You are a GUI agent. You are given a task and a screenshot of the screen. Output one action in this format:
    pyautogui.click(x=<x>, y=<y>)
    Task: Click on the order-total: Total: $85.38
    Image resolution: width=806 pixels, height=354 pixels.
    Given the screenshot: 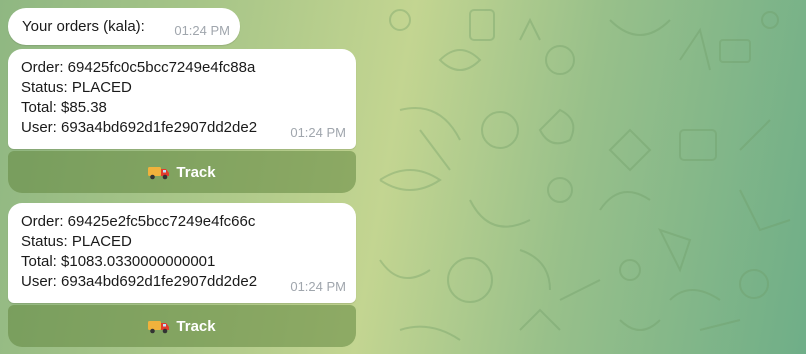 What is the action you would take?
    pyautogui.click(x=64, y=107)
    